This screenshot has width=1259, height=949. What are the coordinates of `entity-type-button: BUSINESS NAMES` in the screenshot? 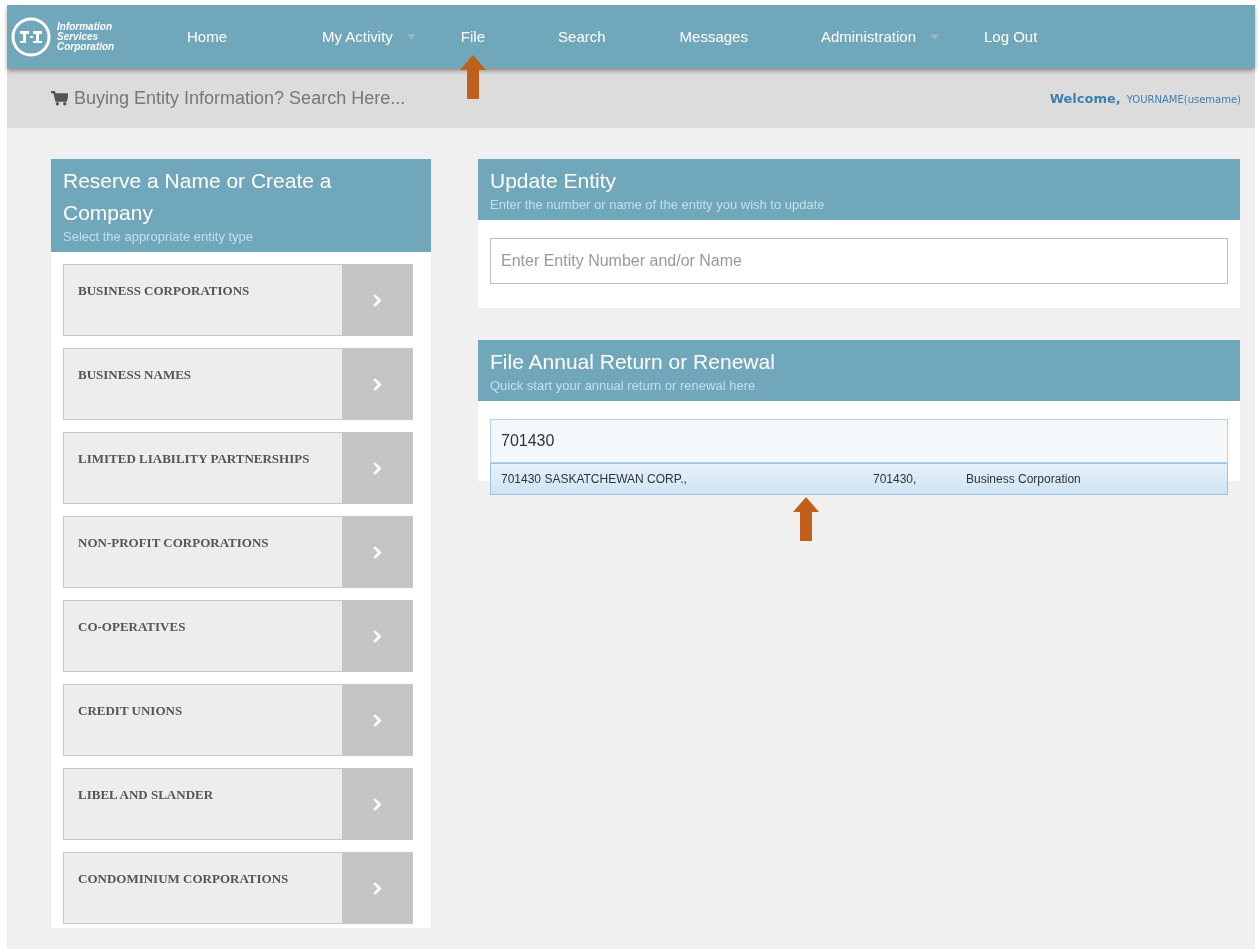 It's located at (238, 384).